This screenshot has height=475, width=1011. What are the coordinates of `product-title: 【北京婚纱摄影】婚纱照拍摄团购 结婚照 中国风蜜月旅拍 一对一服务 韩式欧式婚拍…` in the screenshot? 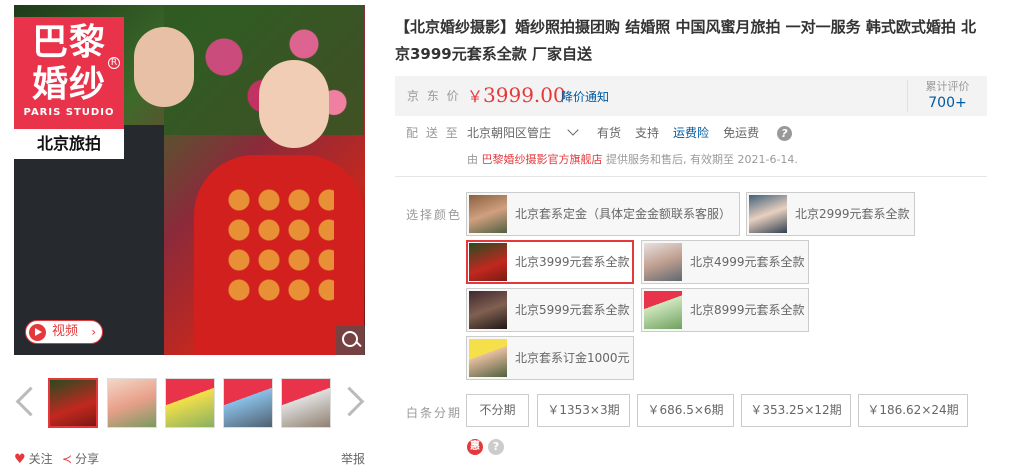 It's located at (686, 40).